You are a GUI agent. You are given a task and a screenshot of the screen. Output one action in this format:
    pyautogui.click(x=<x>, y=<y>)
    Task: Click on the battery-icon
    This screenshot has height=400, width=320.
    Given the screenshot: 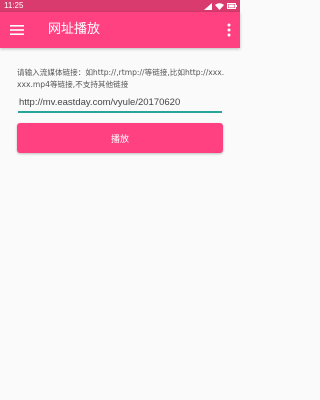 What is the action you would take?
    pyautogui.click(x=232, y=6)
    